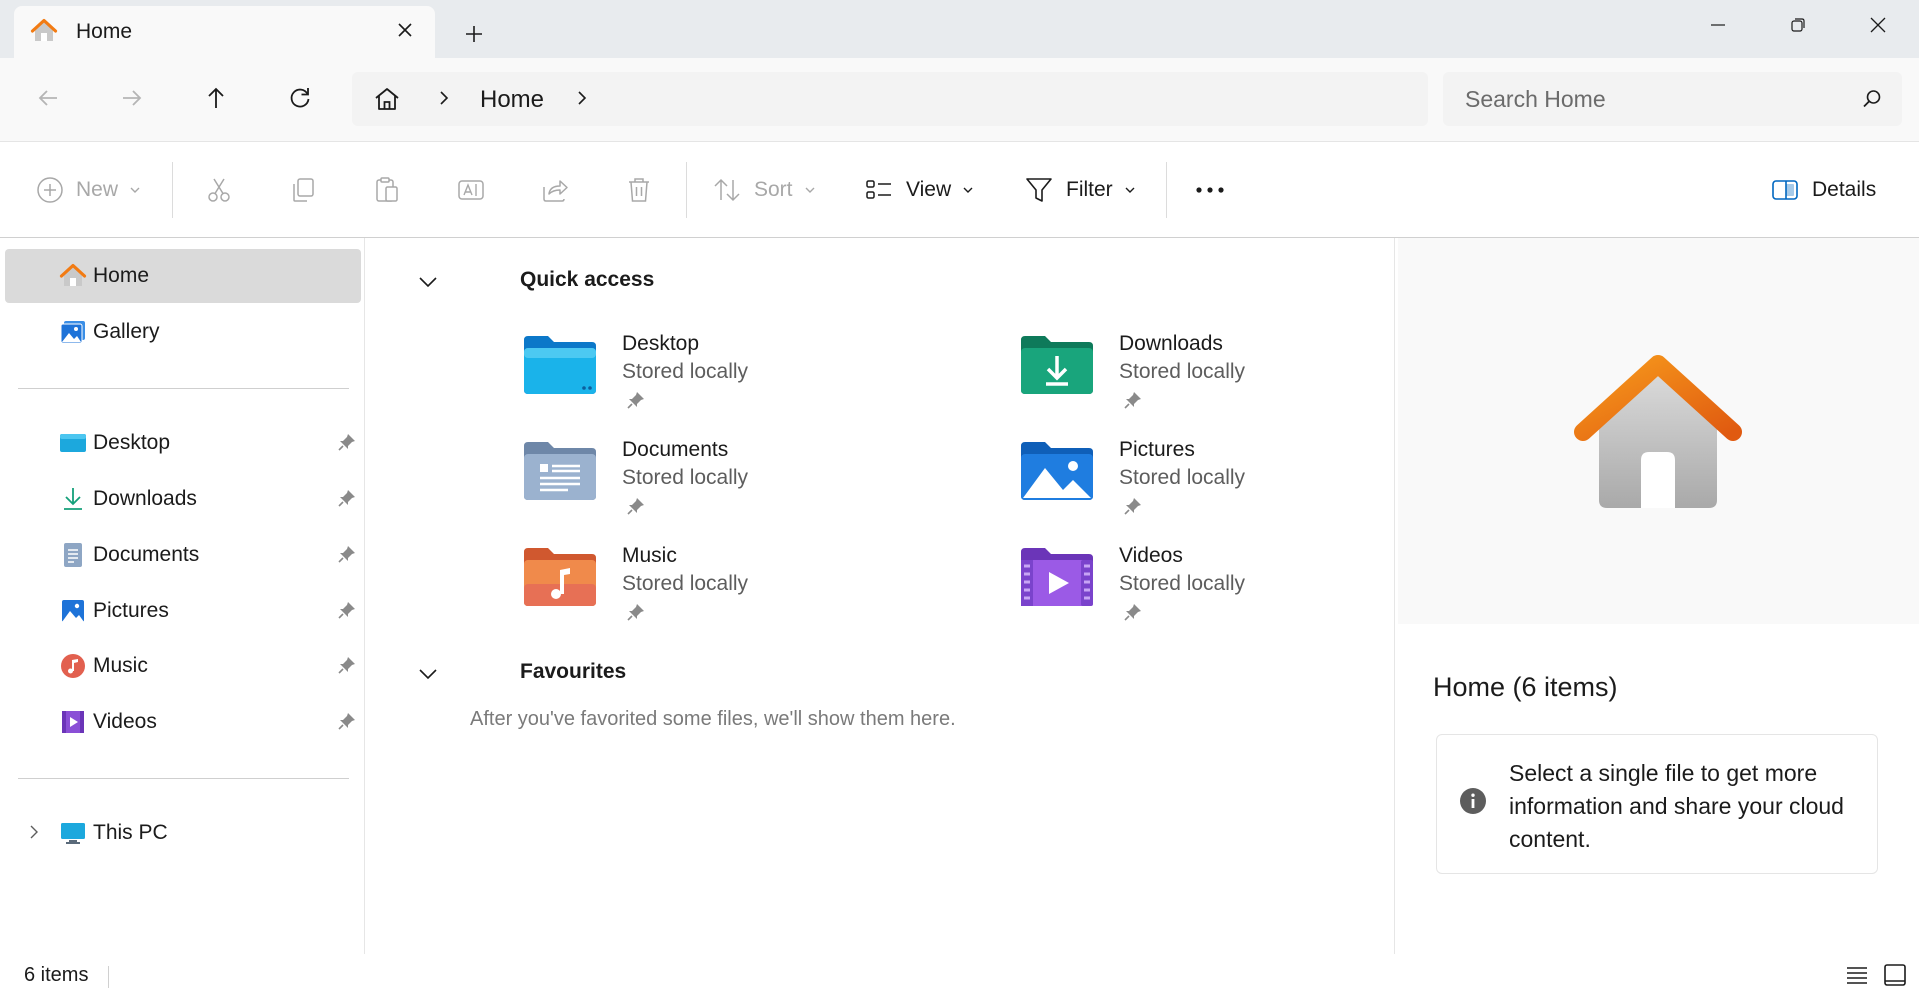  Describe the element at coordinates (566, 281) in the screenshot. I see `quick-access-header: Quick access` at that location.